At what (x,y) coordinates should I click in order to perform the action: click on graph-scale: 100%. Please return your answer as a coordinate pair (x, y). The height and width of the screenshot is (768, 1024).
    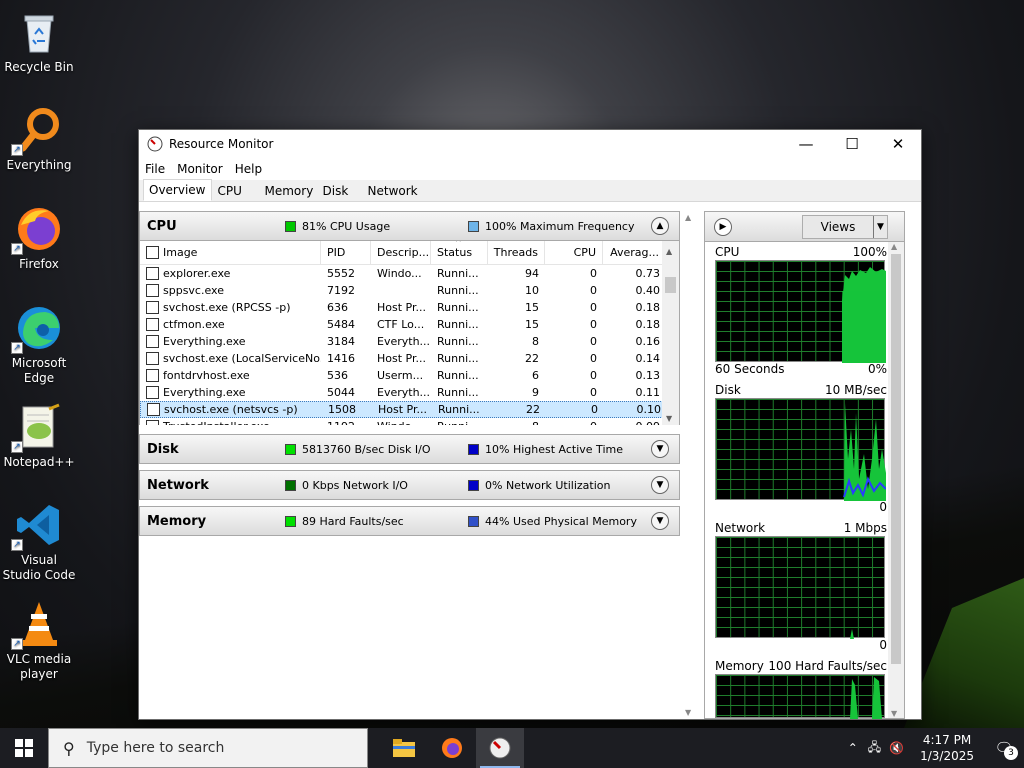
    Looking at the image, I should click on (869, 252).